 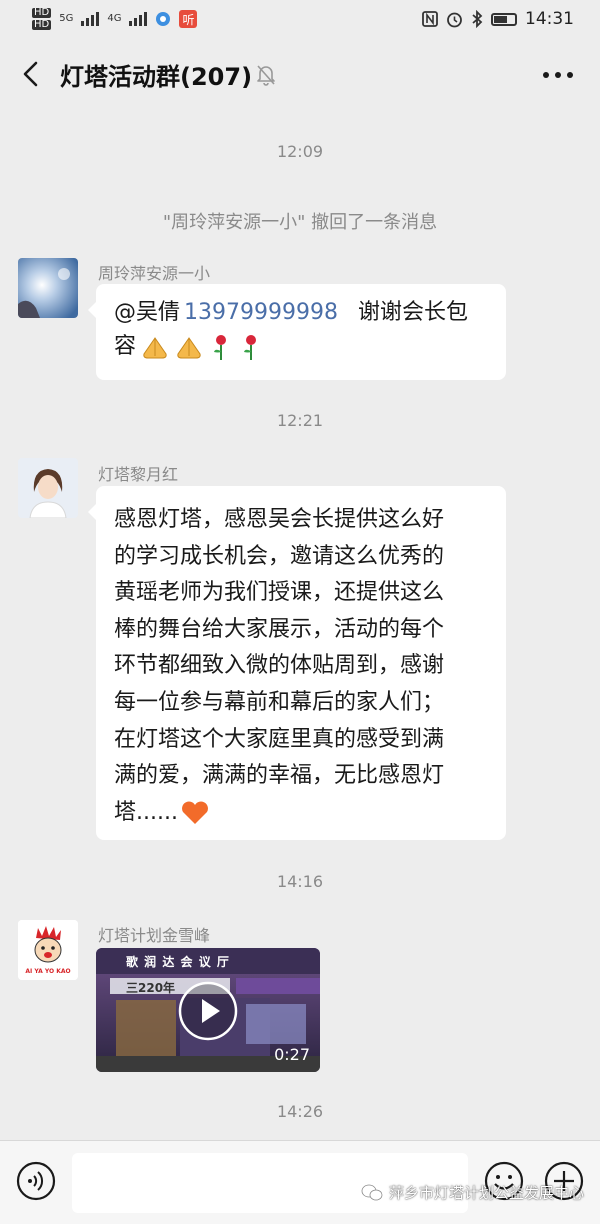 What do you see at coordinates (300, 222) in the screenshot?
I see `recall-notice: "周玲萍安源一小" 撤回了一条消息` at bounding box center [300, 222].